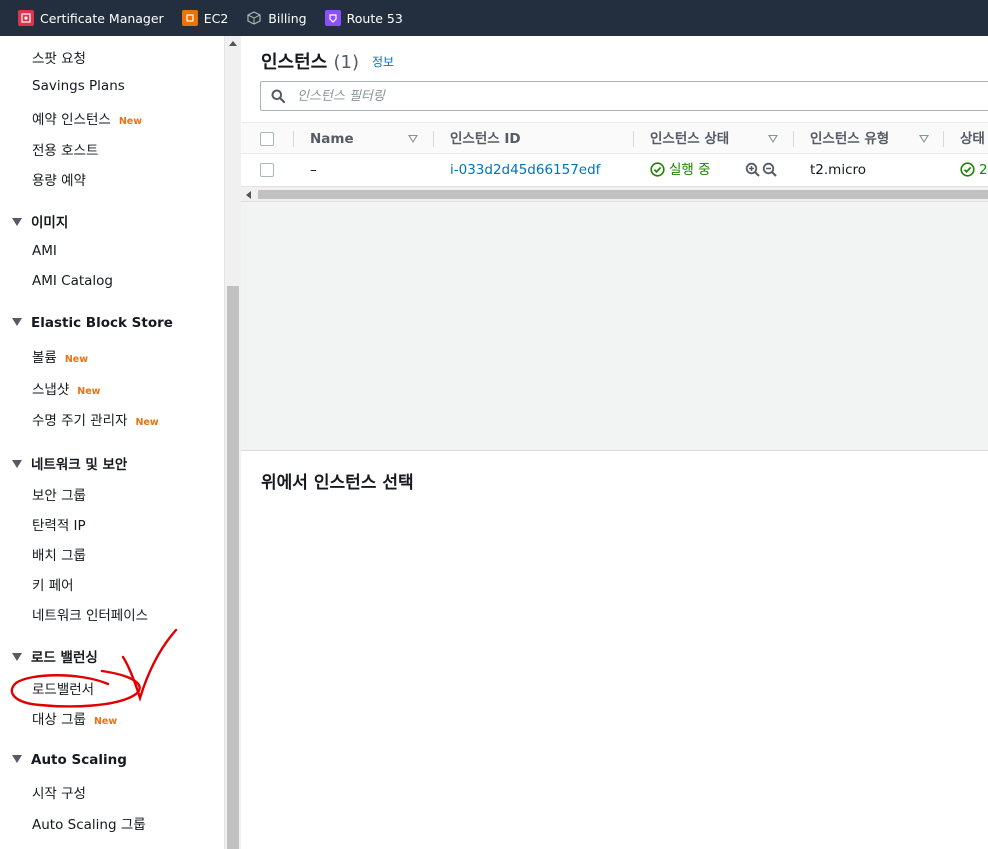  What do you see at coordinates (753, 171) in the screenshot?
I see `zoom-in-icon` at bounding box center [753, 171].